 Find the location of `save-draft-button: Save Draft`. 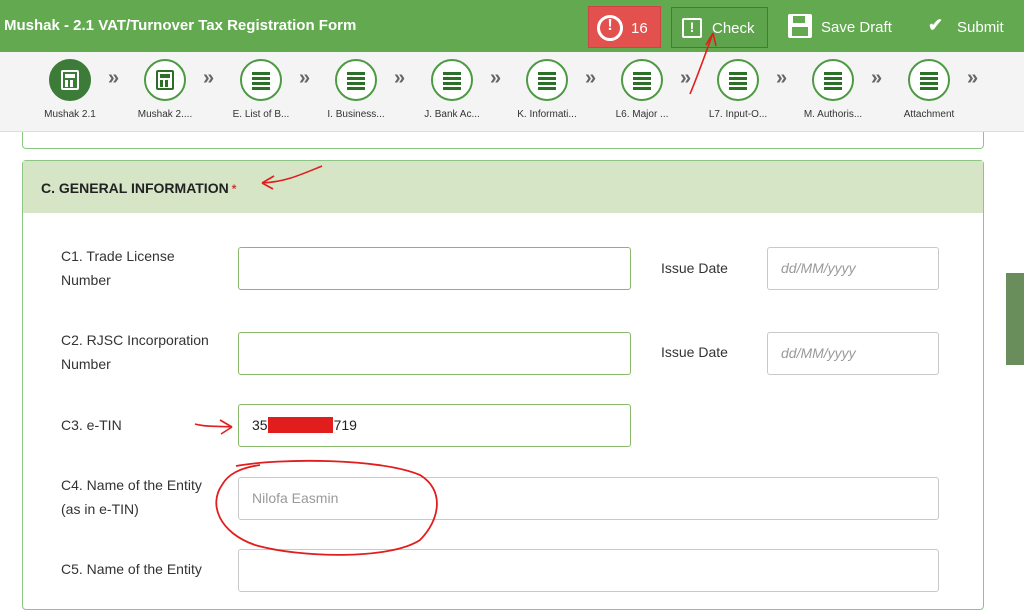

save-draft-button: Save Draft is located at coordinates (847, 27).